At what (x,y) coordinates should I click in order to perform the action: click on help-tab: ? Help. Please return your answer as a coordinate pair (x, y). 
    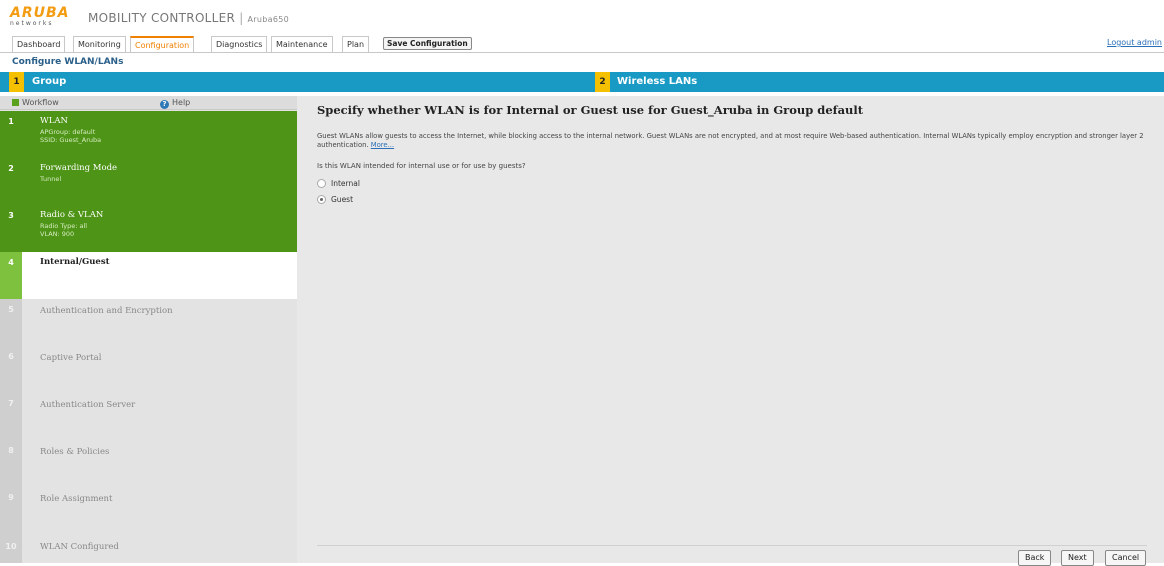
    Looking at the image, I should click on (175, 103).